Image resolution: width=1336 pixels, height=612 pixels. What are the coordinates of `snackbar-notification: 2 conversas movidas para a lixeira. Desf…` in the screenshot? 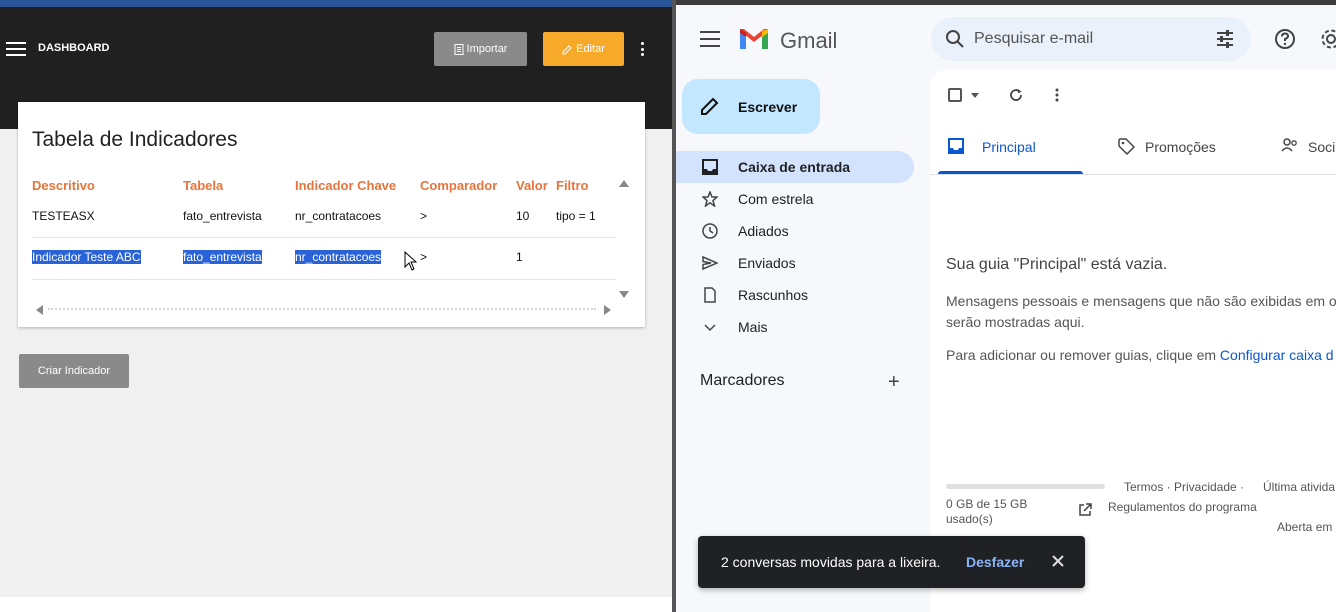 It's located at (891, 562).